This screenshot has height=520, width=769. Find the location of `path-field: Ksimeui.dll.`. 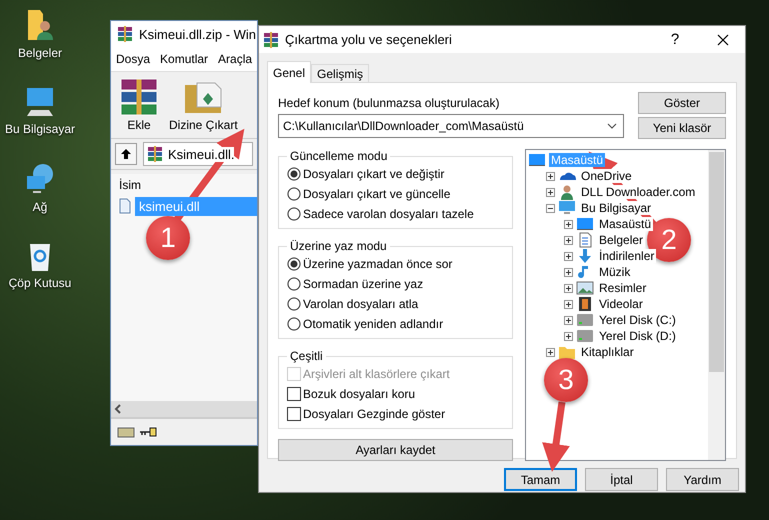

path-field: Ksimeui.dll. is located at coordinates (198, 154).